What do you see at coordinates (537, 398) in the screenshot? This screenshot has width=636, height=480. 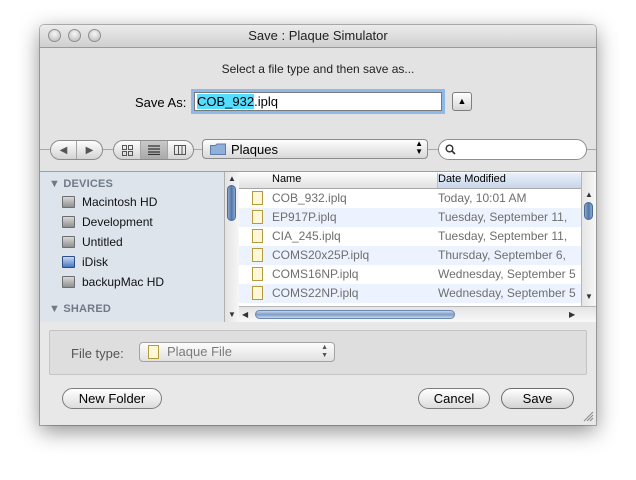 I see `save-button: Save` at bounding box center [537, 398].